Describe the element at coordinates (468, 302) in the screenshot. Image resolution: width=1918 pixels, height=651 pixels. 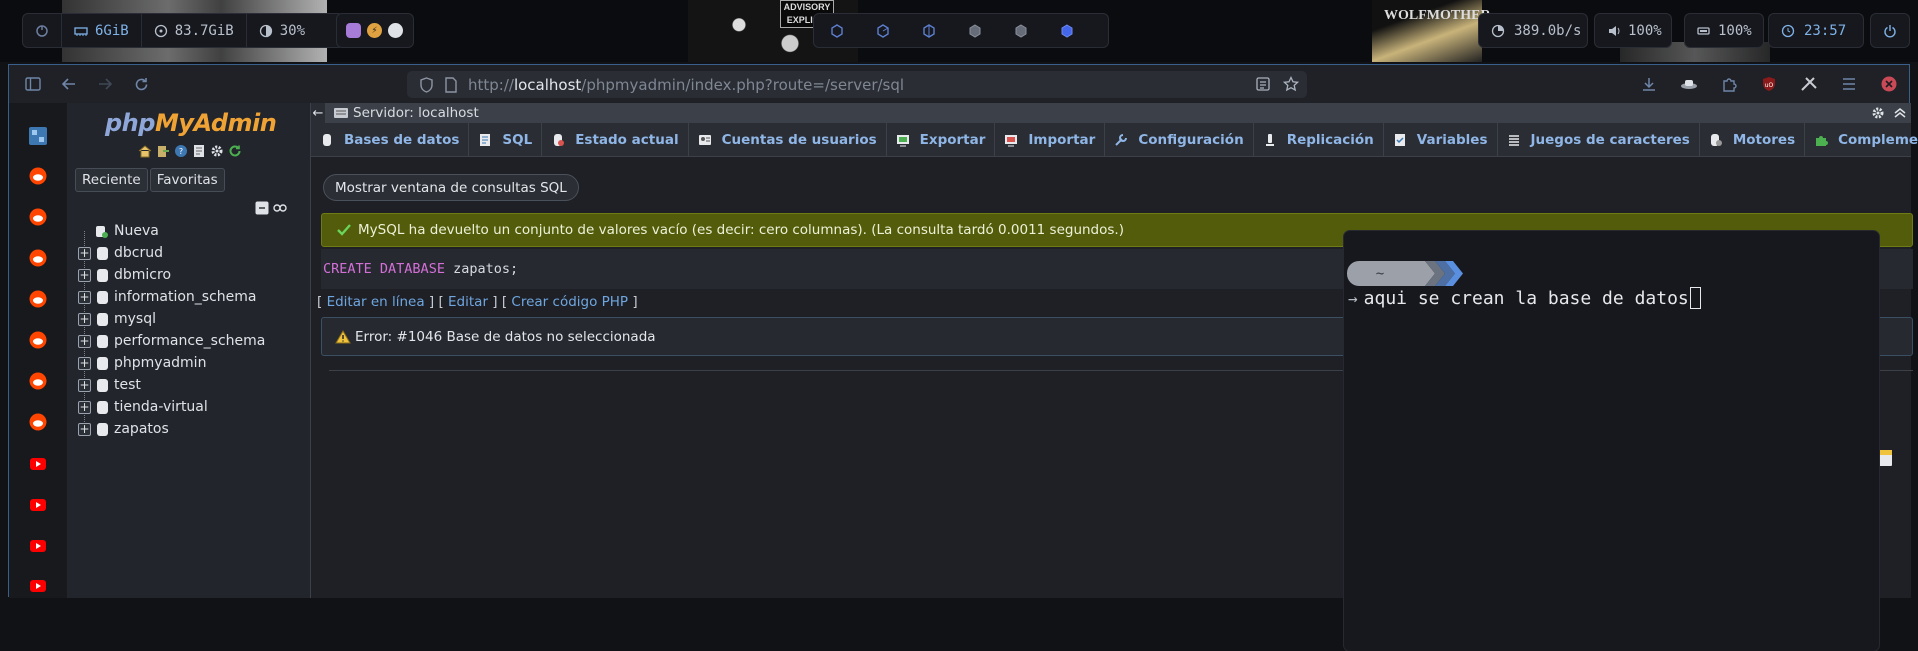
I see `edit-link: Editar` at that location.